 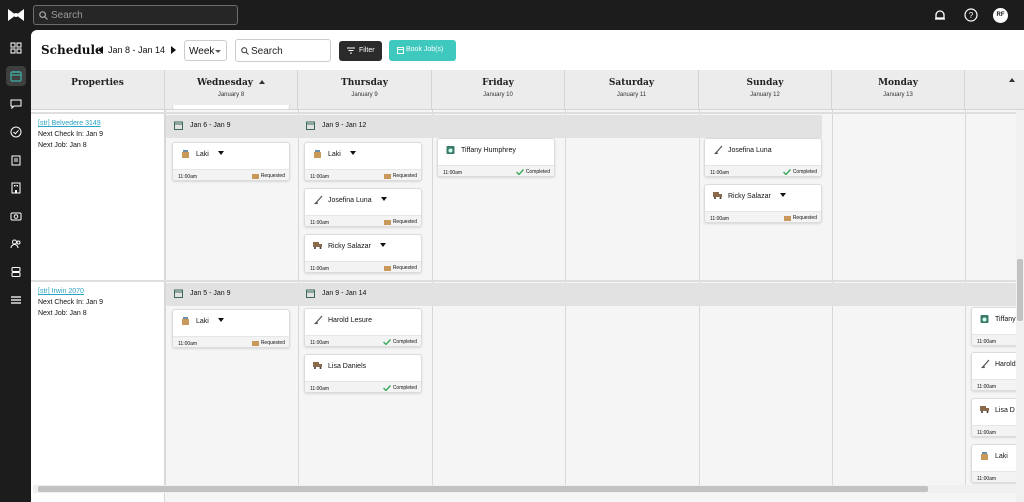 What do you see at coordinates (363, 327) in the screenshot?
I see `job-card: Harold Lesure 11:00am Completed` at bounding box center [363, 327].